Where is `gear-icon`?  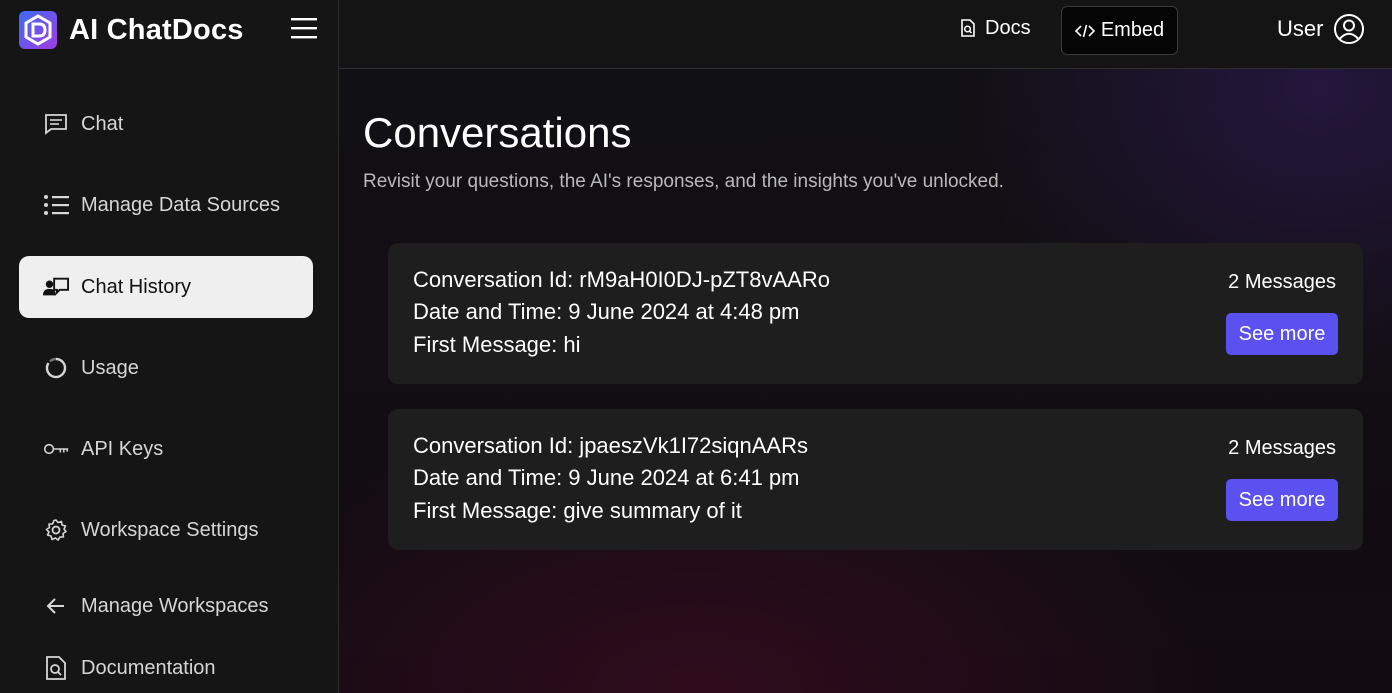
gear-icon is located at coordinates (56, 530).